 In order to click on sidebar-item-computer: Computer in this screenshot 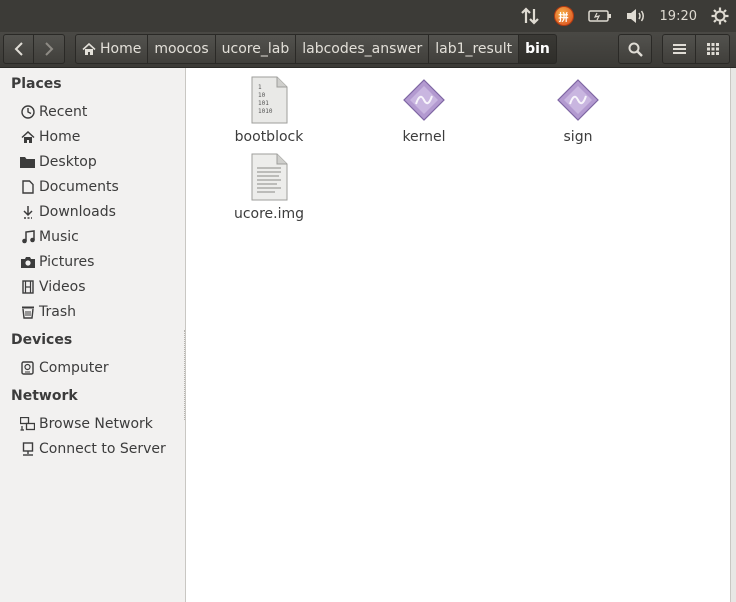, I will do `click(100, 368)`.